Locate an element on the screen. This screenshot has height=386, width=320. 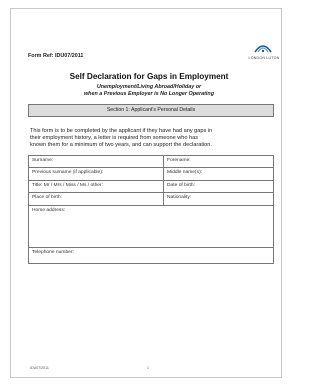
company-logo: LONDON LUTON is located at coordinates (263, 54).